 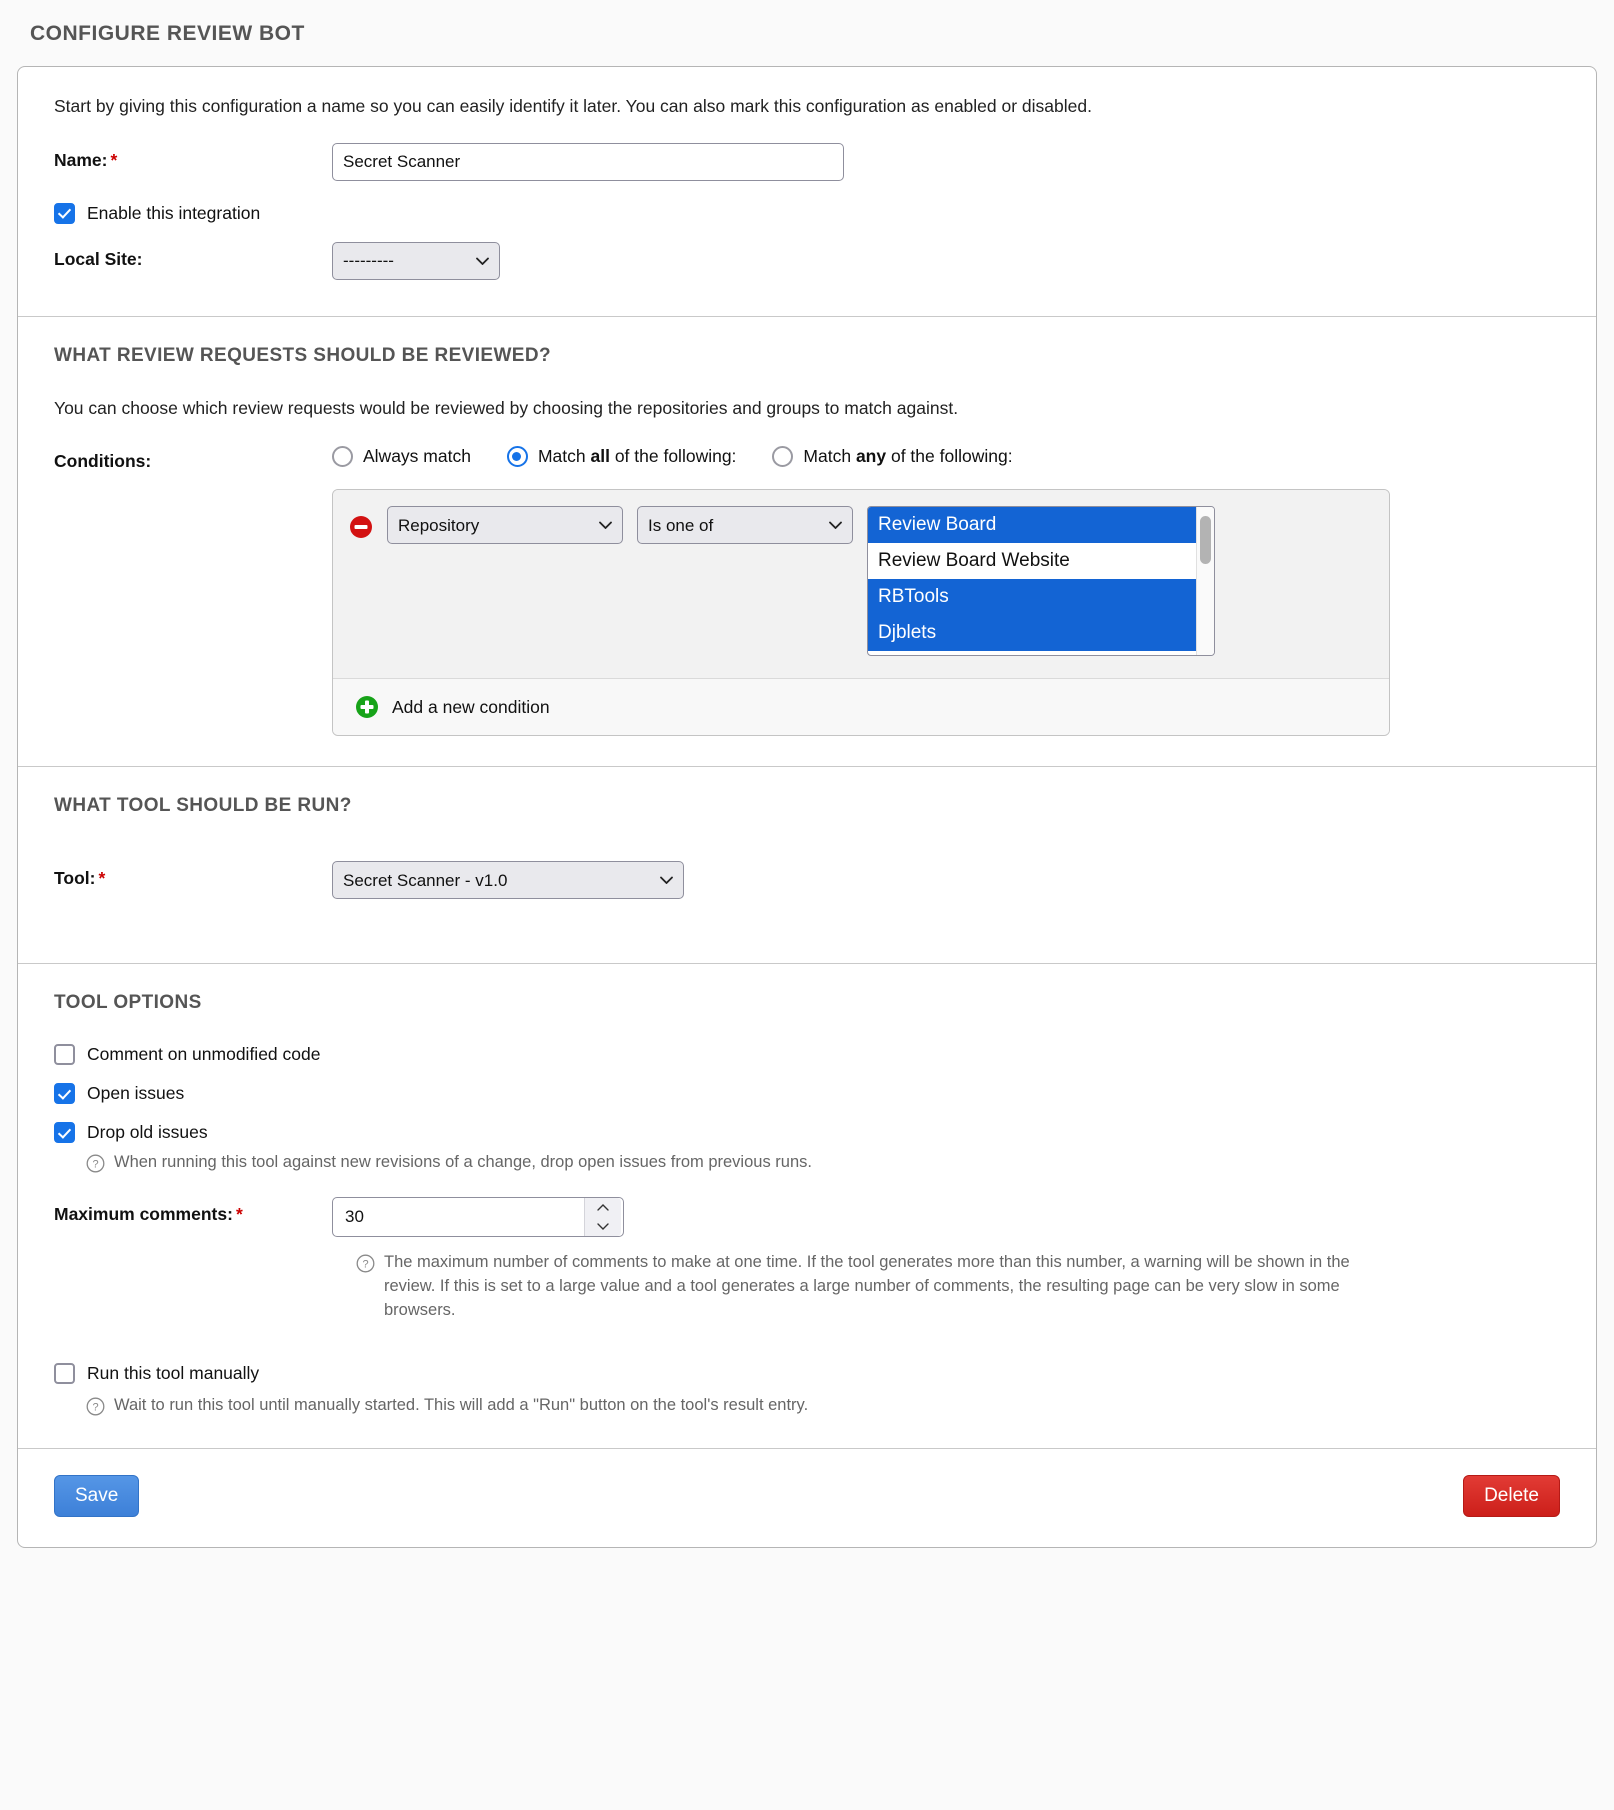 What do you see at coordinates (173, 1372) in the screenshot?
I see `run-manually-label: Run this tool manually` at bounding box center [173, 1372].